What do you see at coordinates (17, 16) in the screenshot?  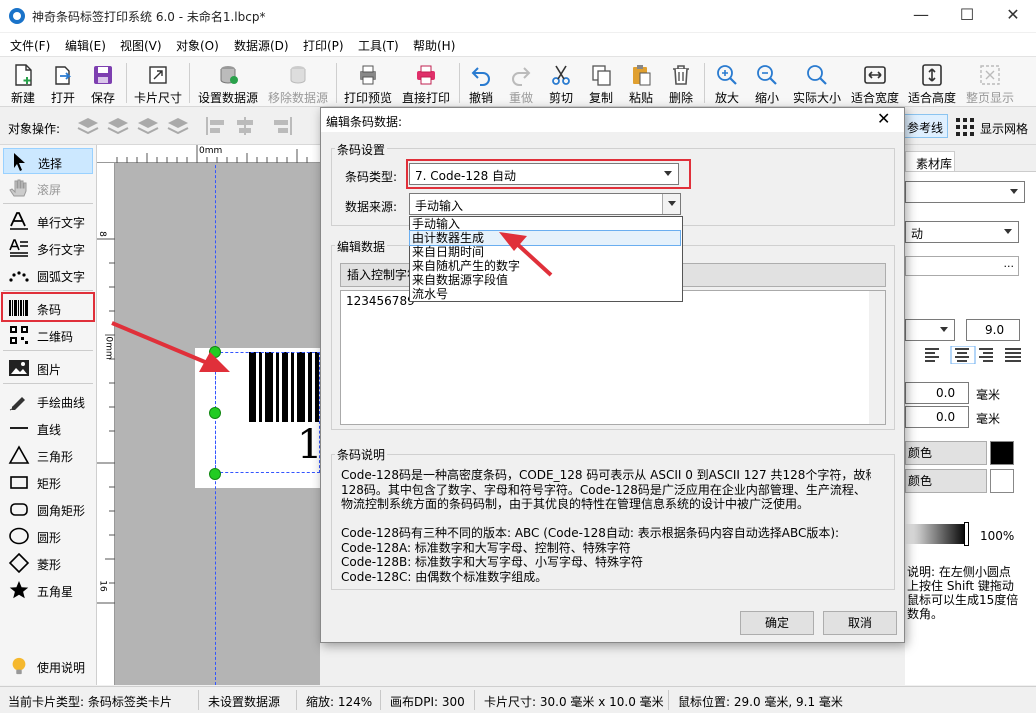 I see `app-icon` at bounding box center [17, 16].